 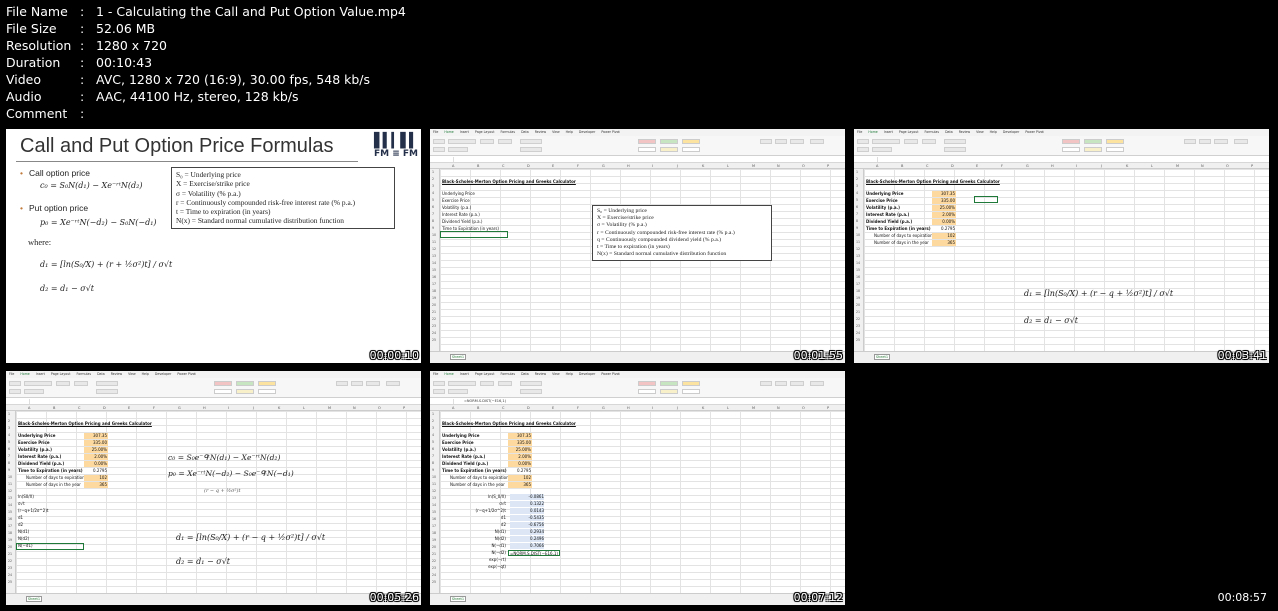 What do you see at coordinates (453, 408) in the screenshot?
I see `column-header: A` at bounding box center [453, 408].